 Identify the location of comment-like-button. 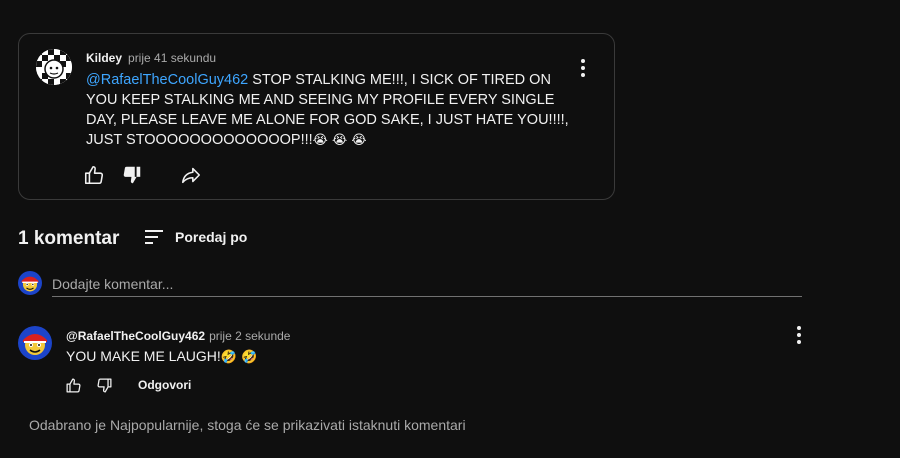
(73, 385).